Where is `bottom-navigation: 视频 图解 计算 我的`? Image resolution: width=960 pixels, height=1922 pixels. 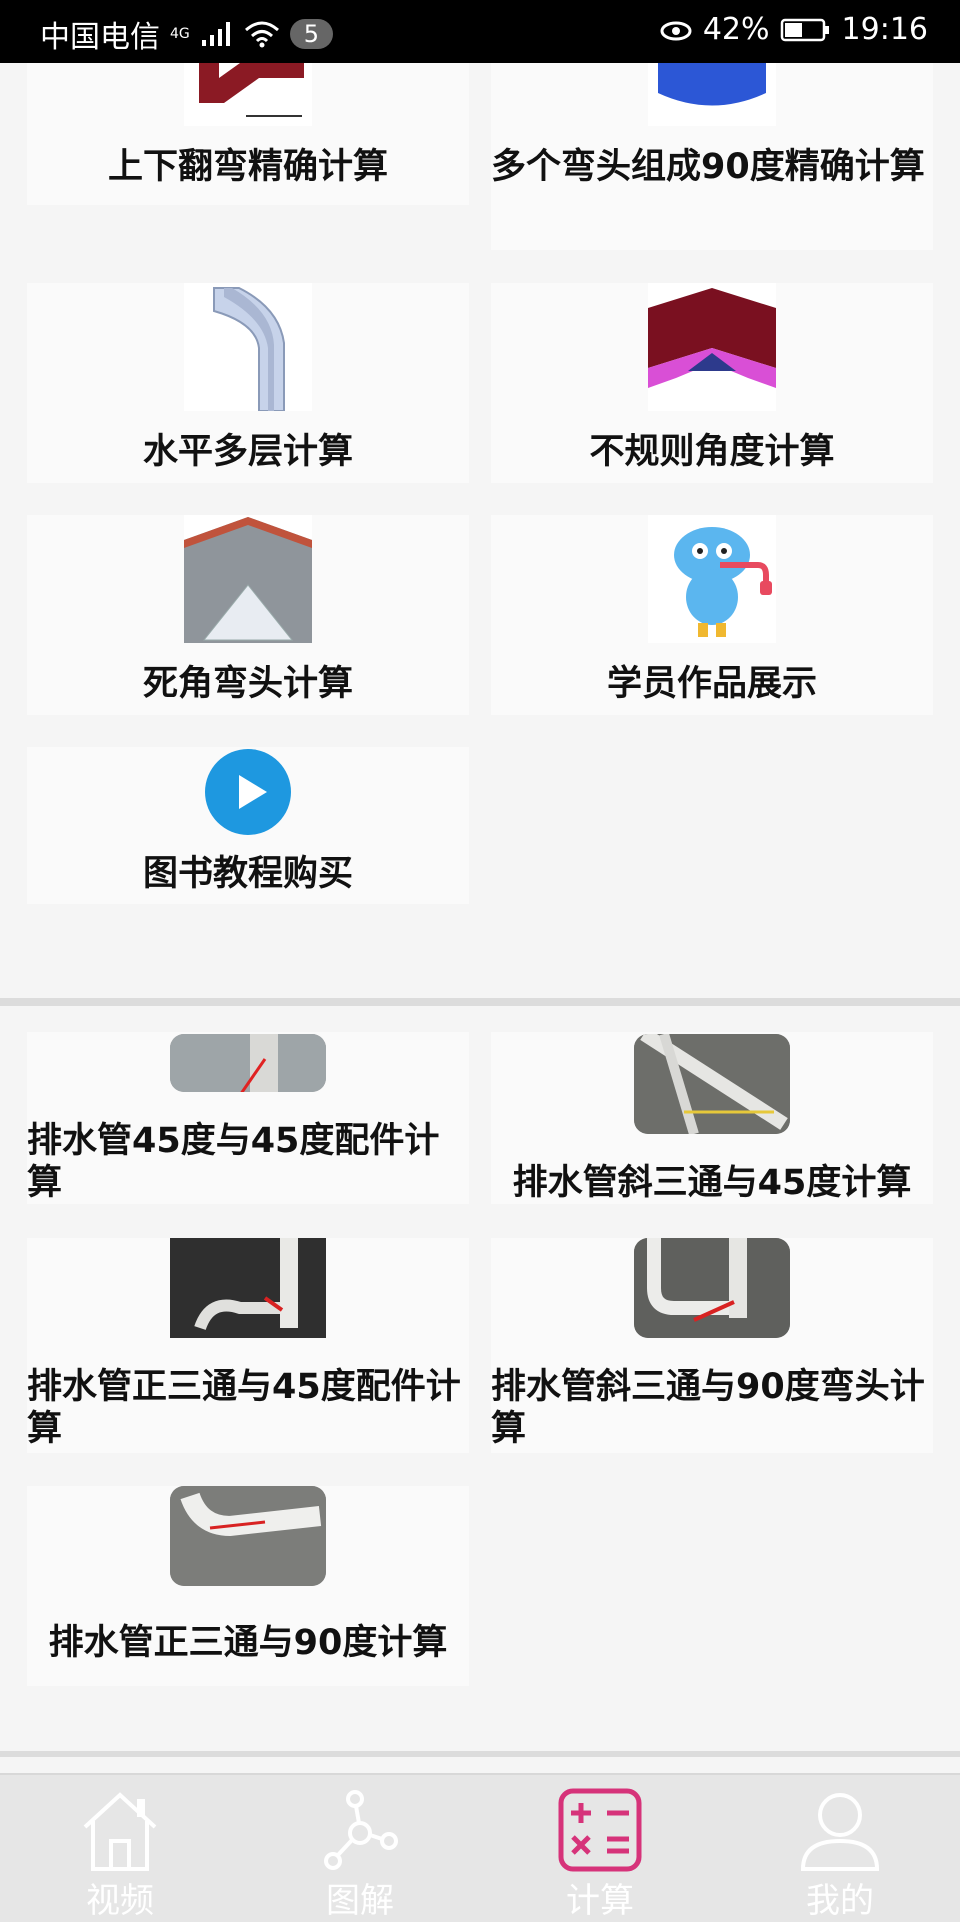 bottom-navigation: 视频 图解 计算 我的 is located at coordinates (480, 1847).